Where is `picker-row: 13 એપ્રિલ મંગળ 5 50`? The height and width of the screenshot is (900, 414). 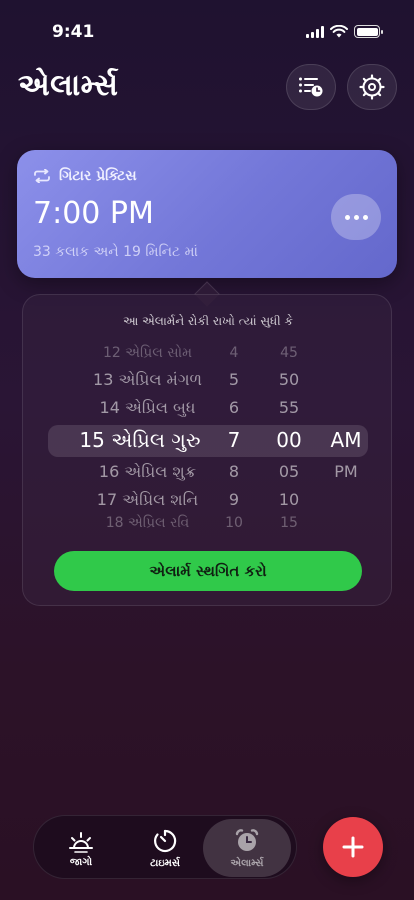 picker-row: 13 એપ્રિલ મંગળ 5 50 is located at coordinates (208, 381).